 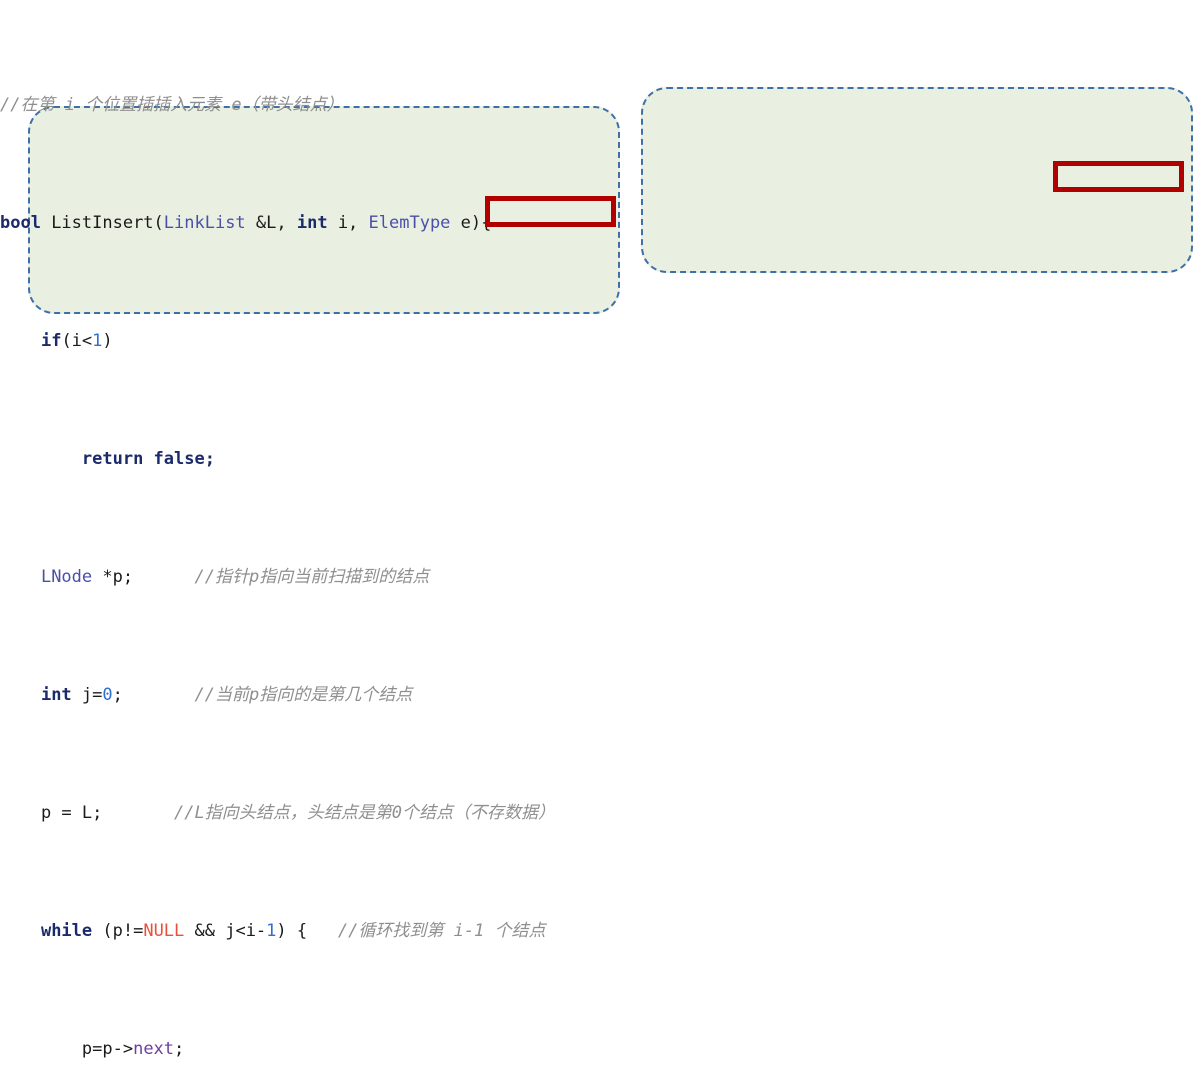 What do you see at coordinates (917, 180) in the screenshot?
I see `callout-box-delete-scan` at bounding box center [917, 180].